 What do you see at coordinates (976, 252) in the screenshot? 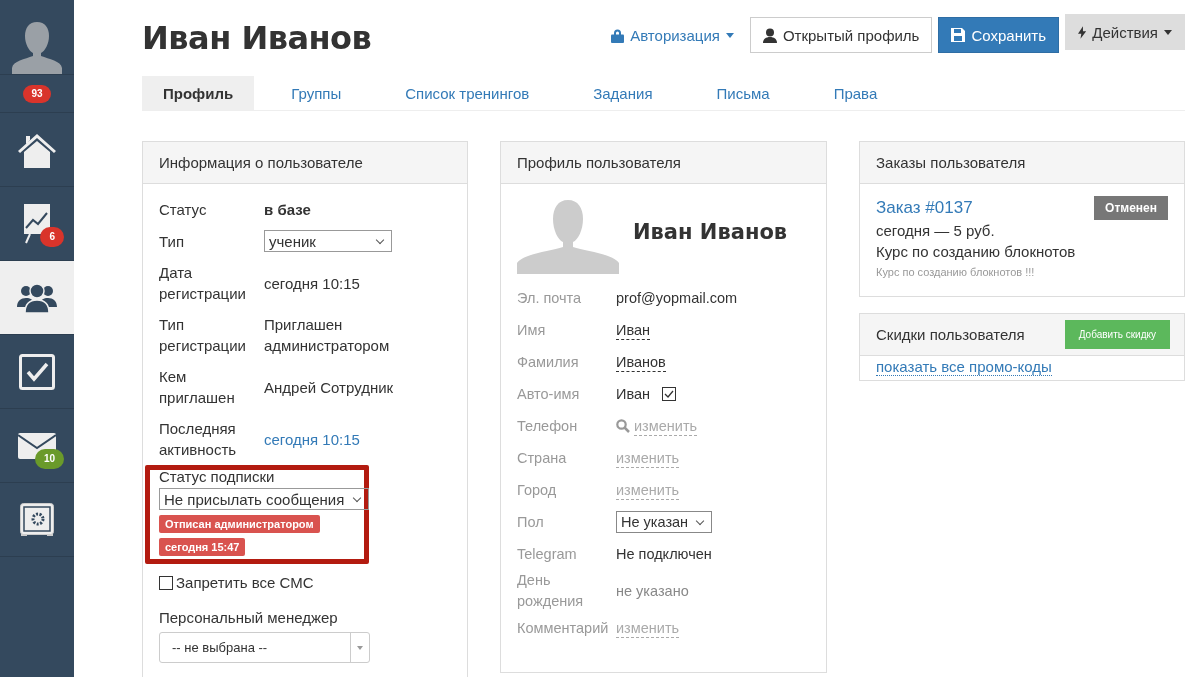
I see `order-product: Курс по созданию блокнотов` at bounding box center [976, 252].